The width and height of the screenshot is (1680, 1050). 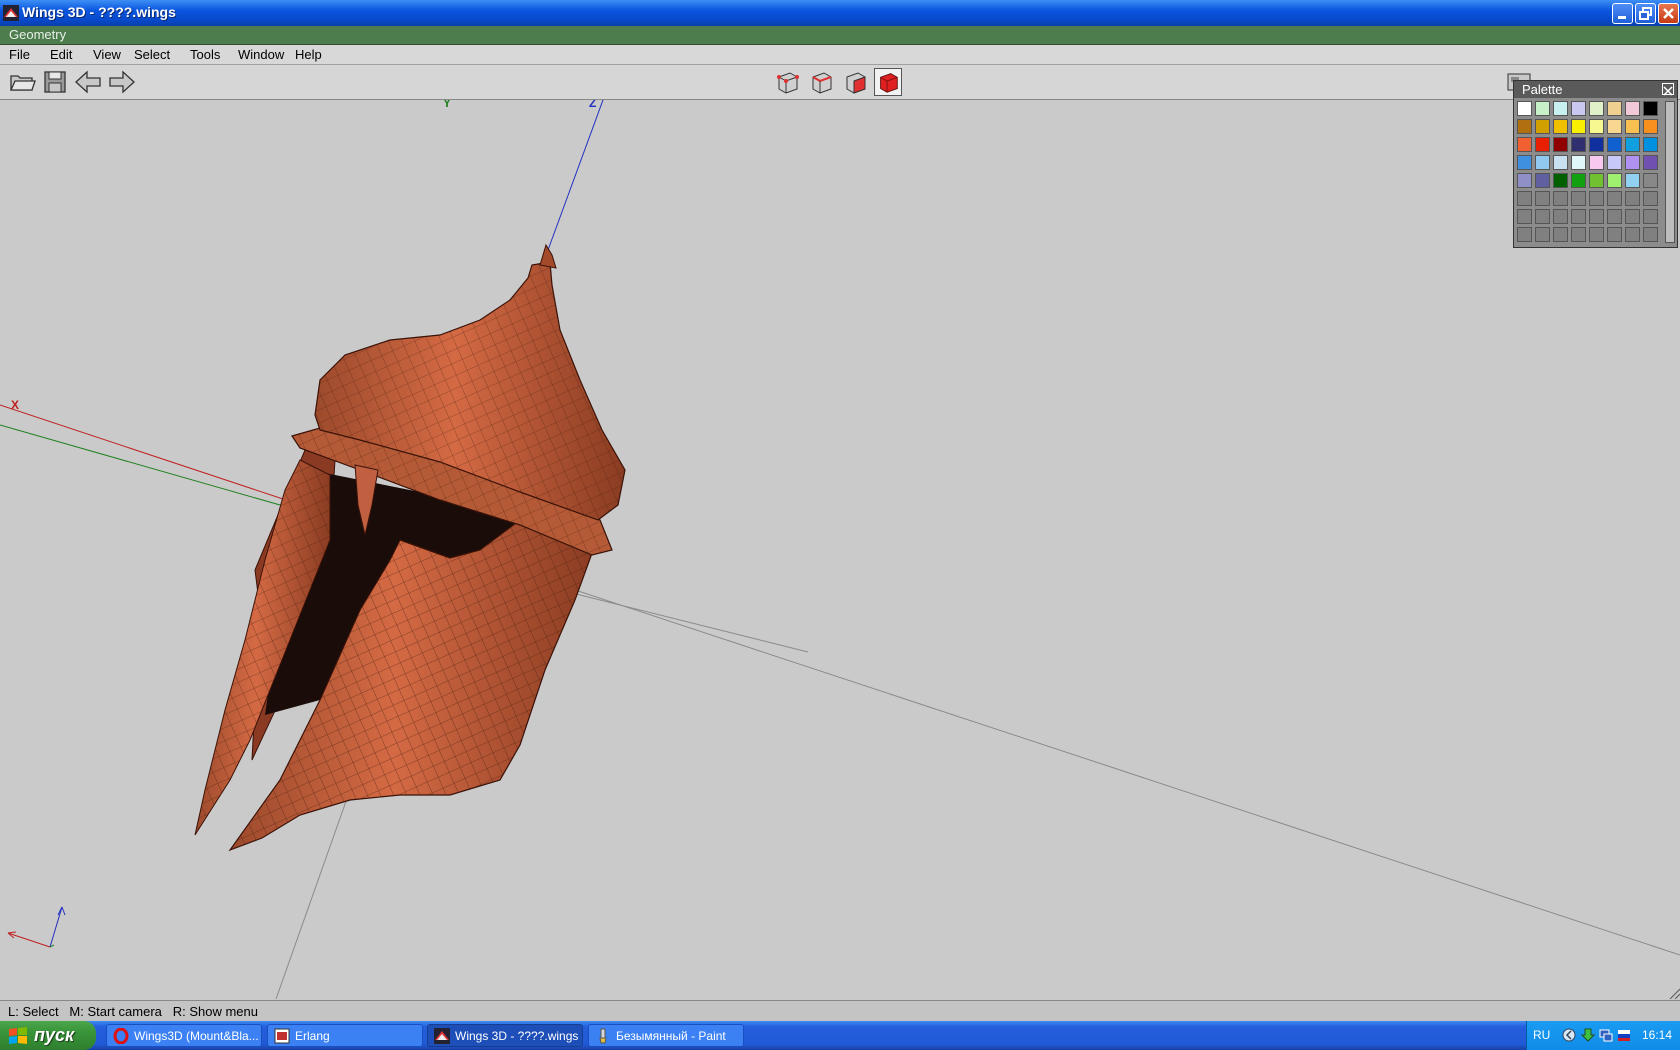 What do you see at coordinates (205, 54) in the screenshot?
I see `menu-tools: Tools` at bounding box center [205, 54].